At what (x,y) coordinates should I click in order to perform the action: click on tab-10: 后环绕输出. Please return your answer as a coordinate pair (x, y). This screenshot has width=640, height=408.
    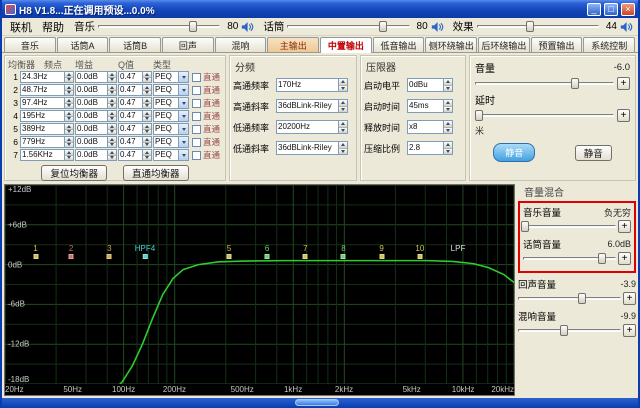
    Looking at the image, I should click on (504, 44).